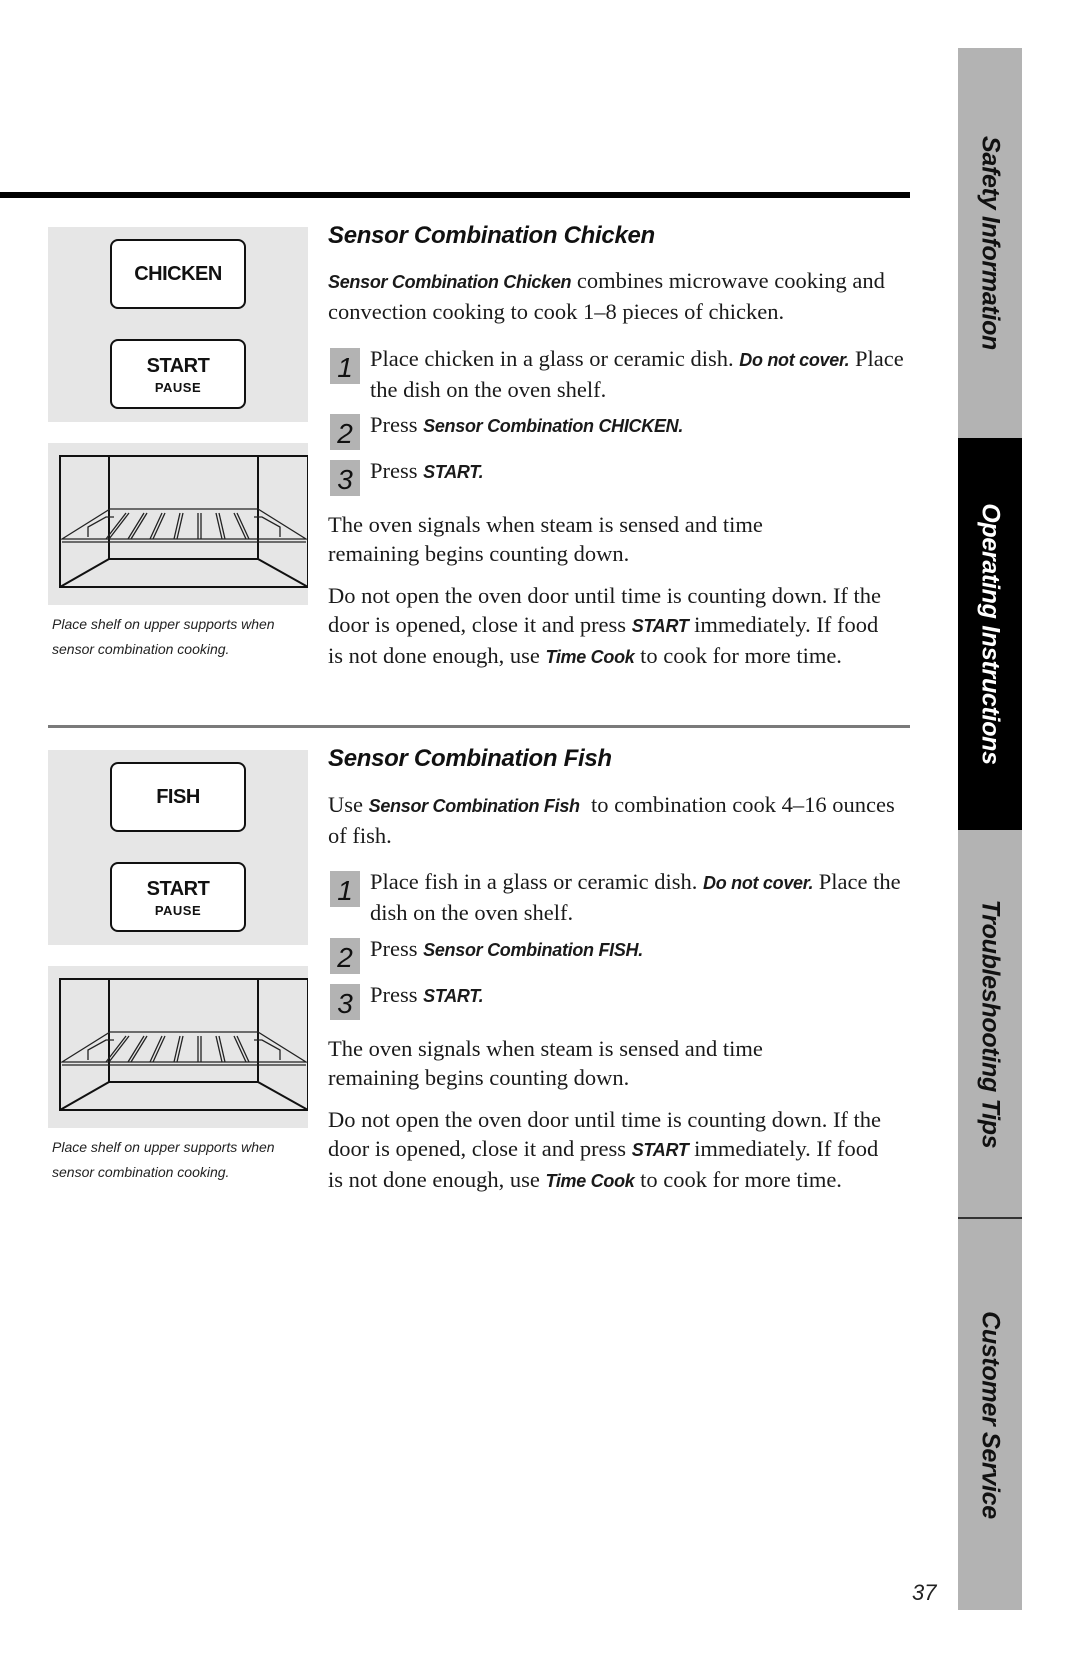 The width and height of the screenshot is (1080, 1669). Describe the element at coordinates (455, 195) in the screenshot. I see `top-rule` at that location.